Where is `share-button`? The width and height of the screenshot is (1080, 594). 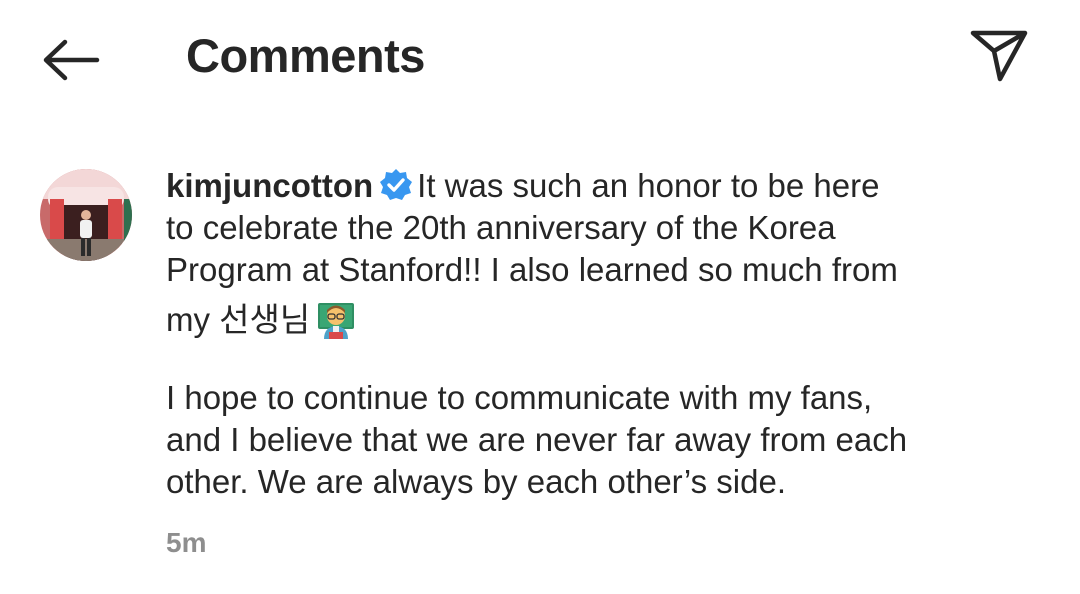
share-button is located at coordinates (999, 55).